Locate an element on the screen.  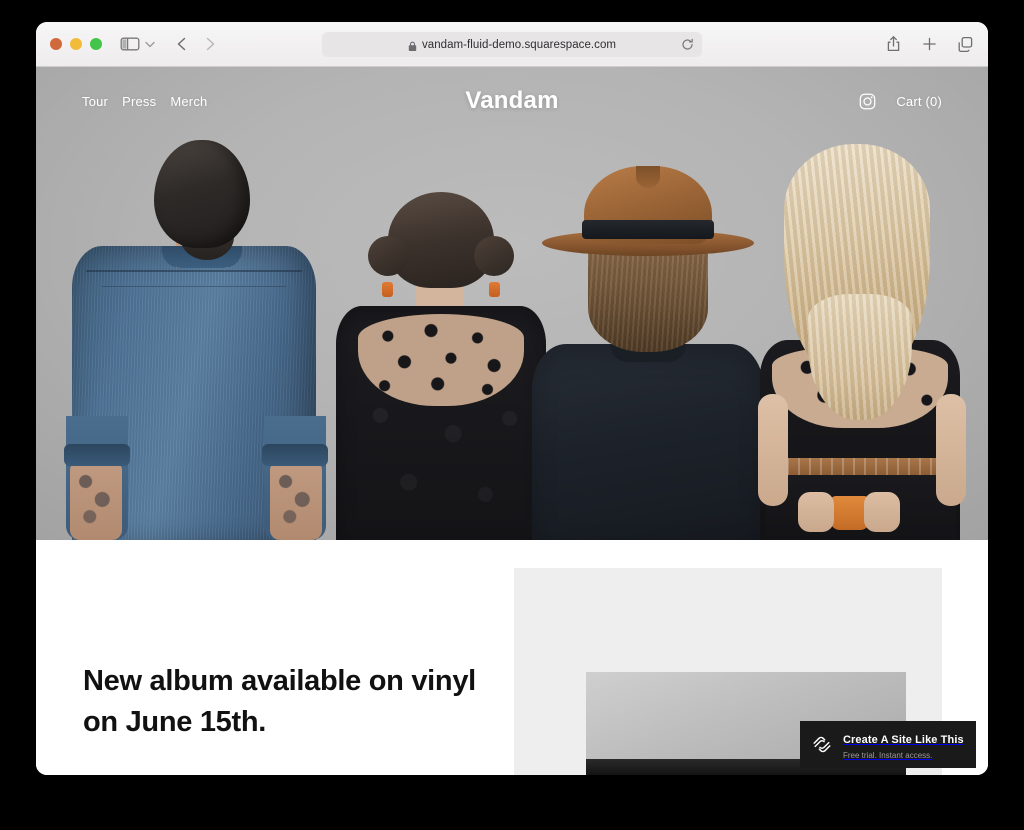
close-window-button is located at coordinates (56, 44).